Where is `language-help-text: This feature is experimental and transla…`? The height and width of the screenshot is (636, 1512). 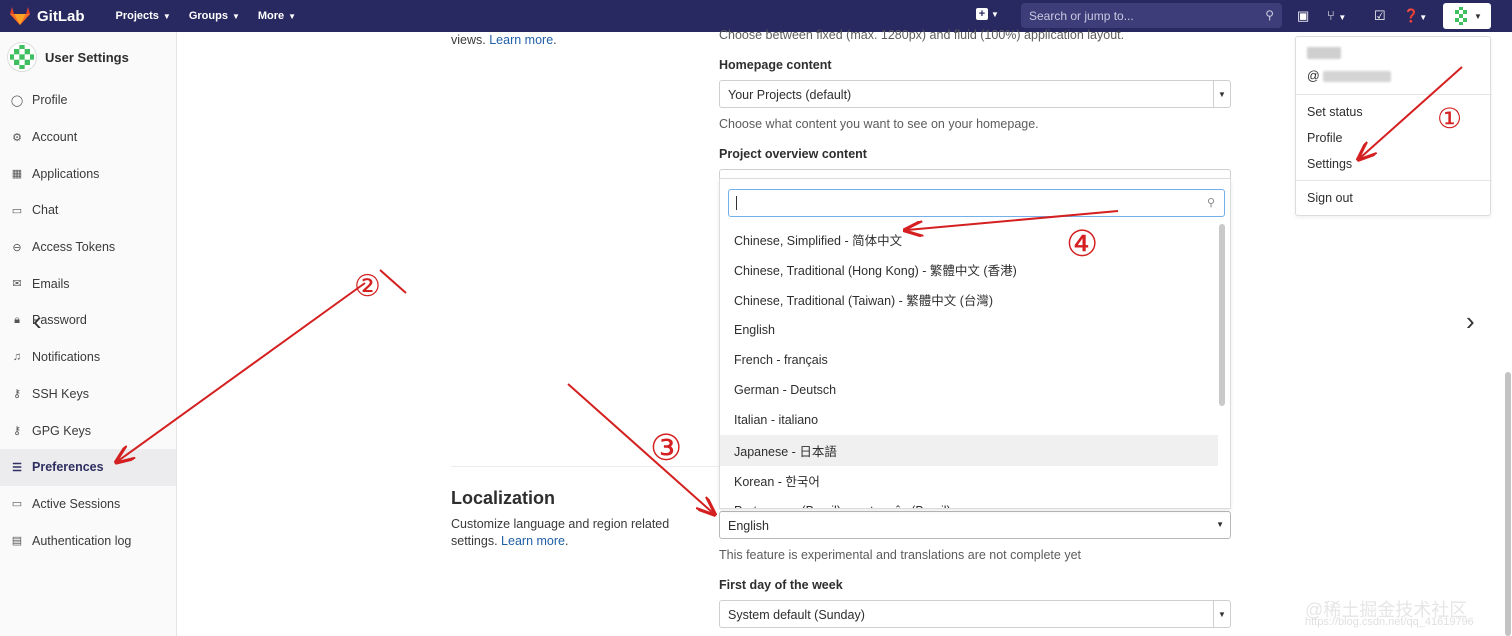 language-help-text: This feature is experimental and transla… is located at coordinates (900, 555).